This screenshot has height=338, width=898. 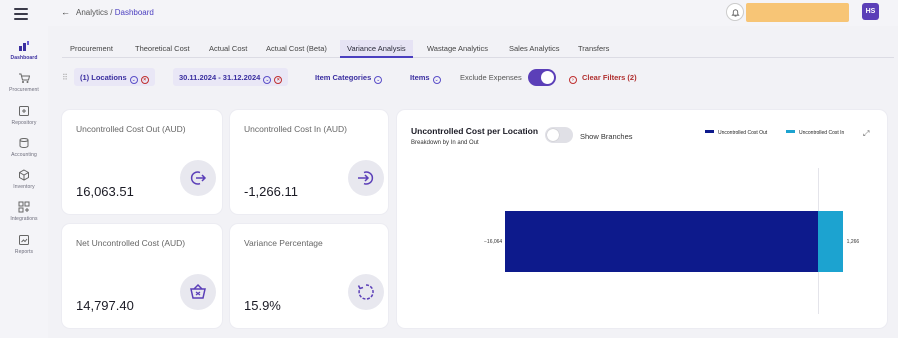 What do you see at coordinates (457, 48) in the screenshot?
I see `tab-wastage-analytics: Wastage Analytics` at bounding box center [457, 48].